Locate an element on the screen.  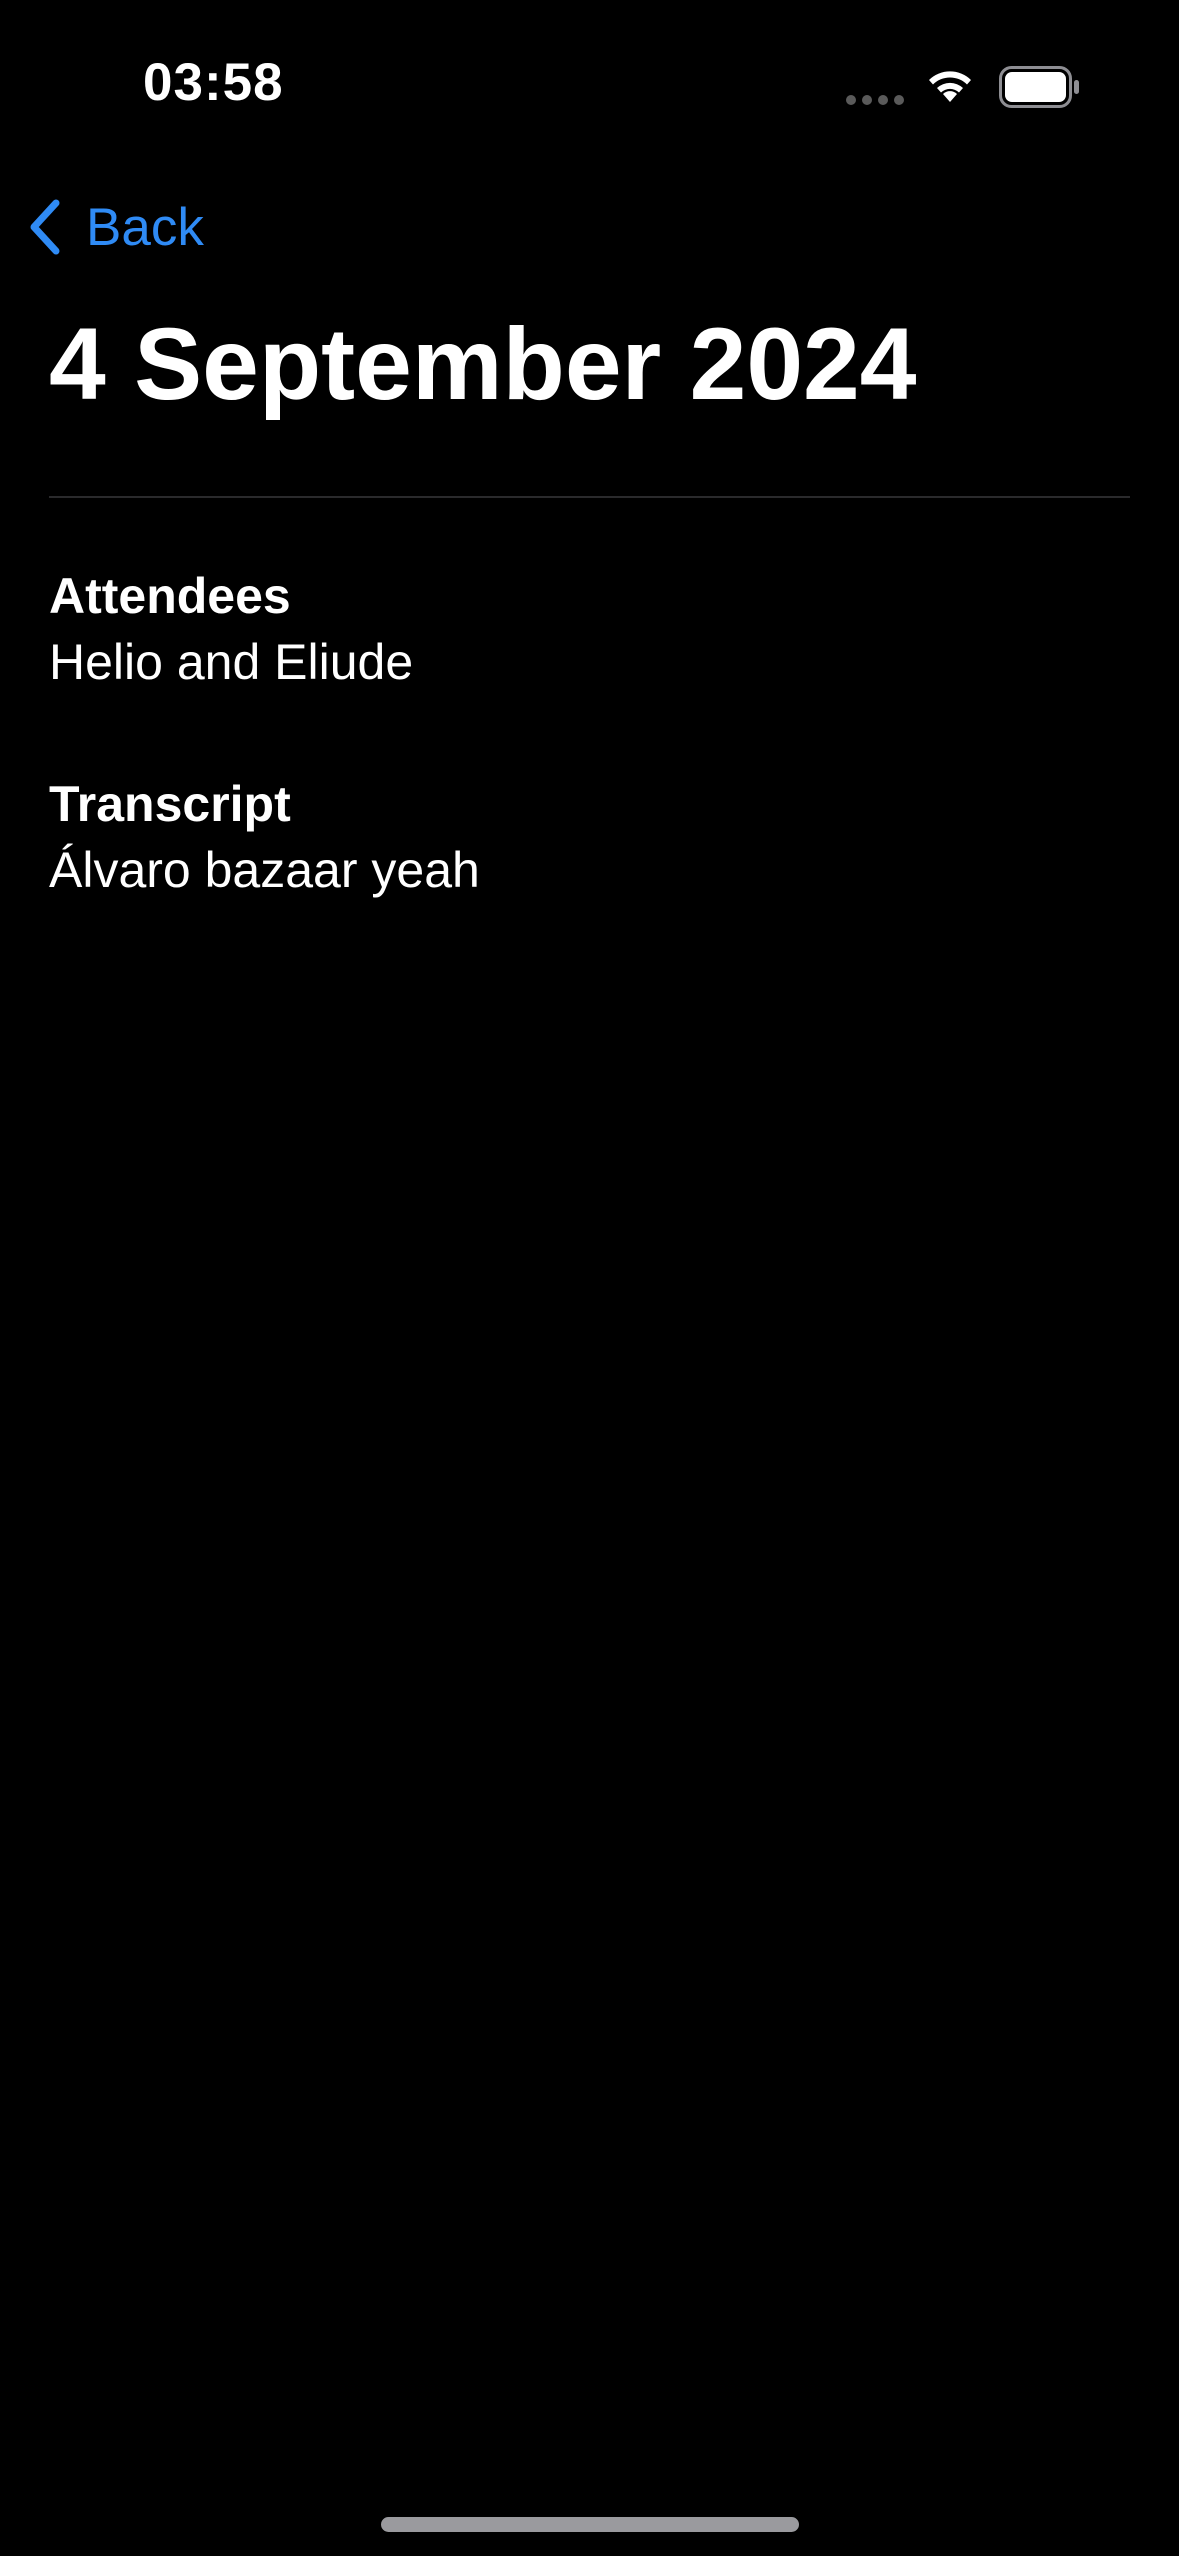
battery-icon is located at coordinates (1039, 87).